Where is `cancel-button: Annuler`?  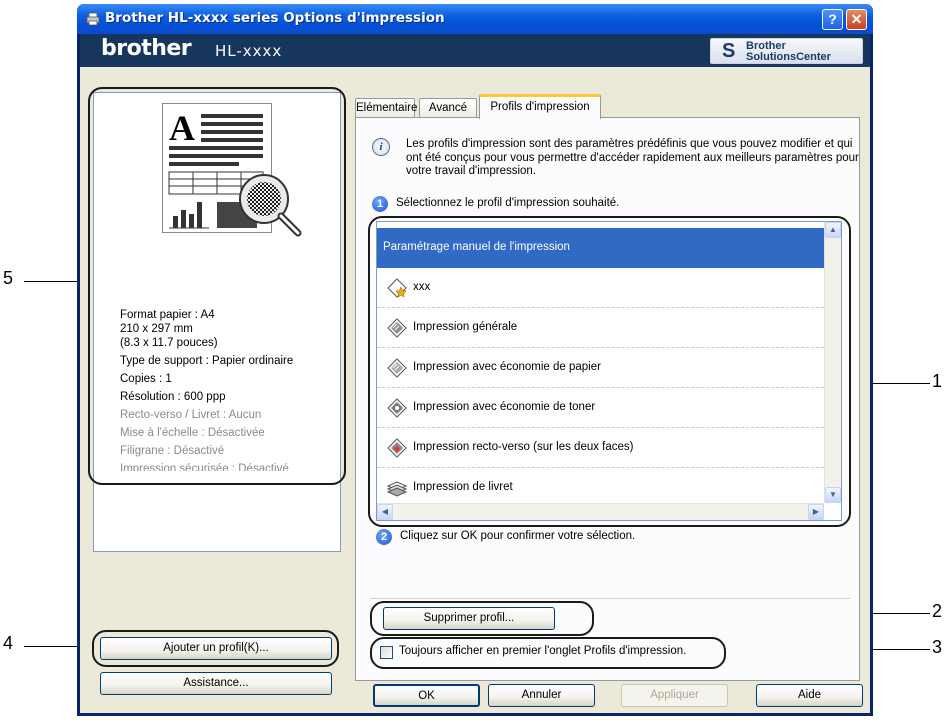 cancel-button: Annuler is located at coordinates (541, 695).